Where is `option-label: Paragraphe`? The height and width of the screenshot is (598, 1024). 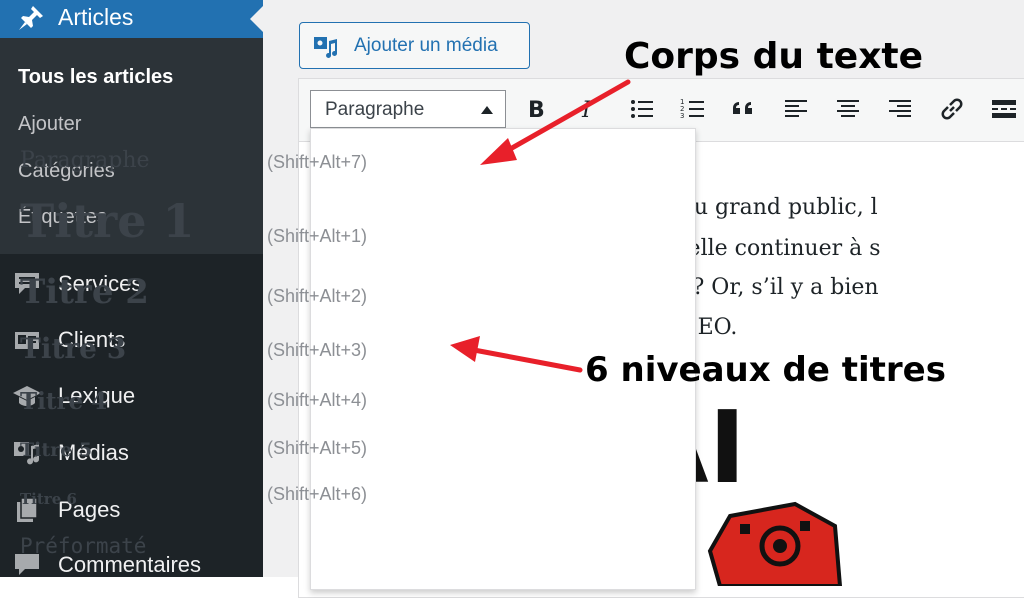 option-label: Paragraphe is located at coordinates (85, 160).